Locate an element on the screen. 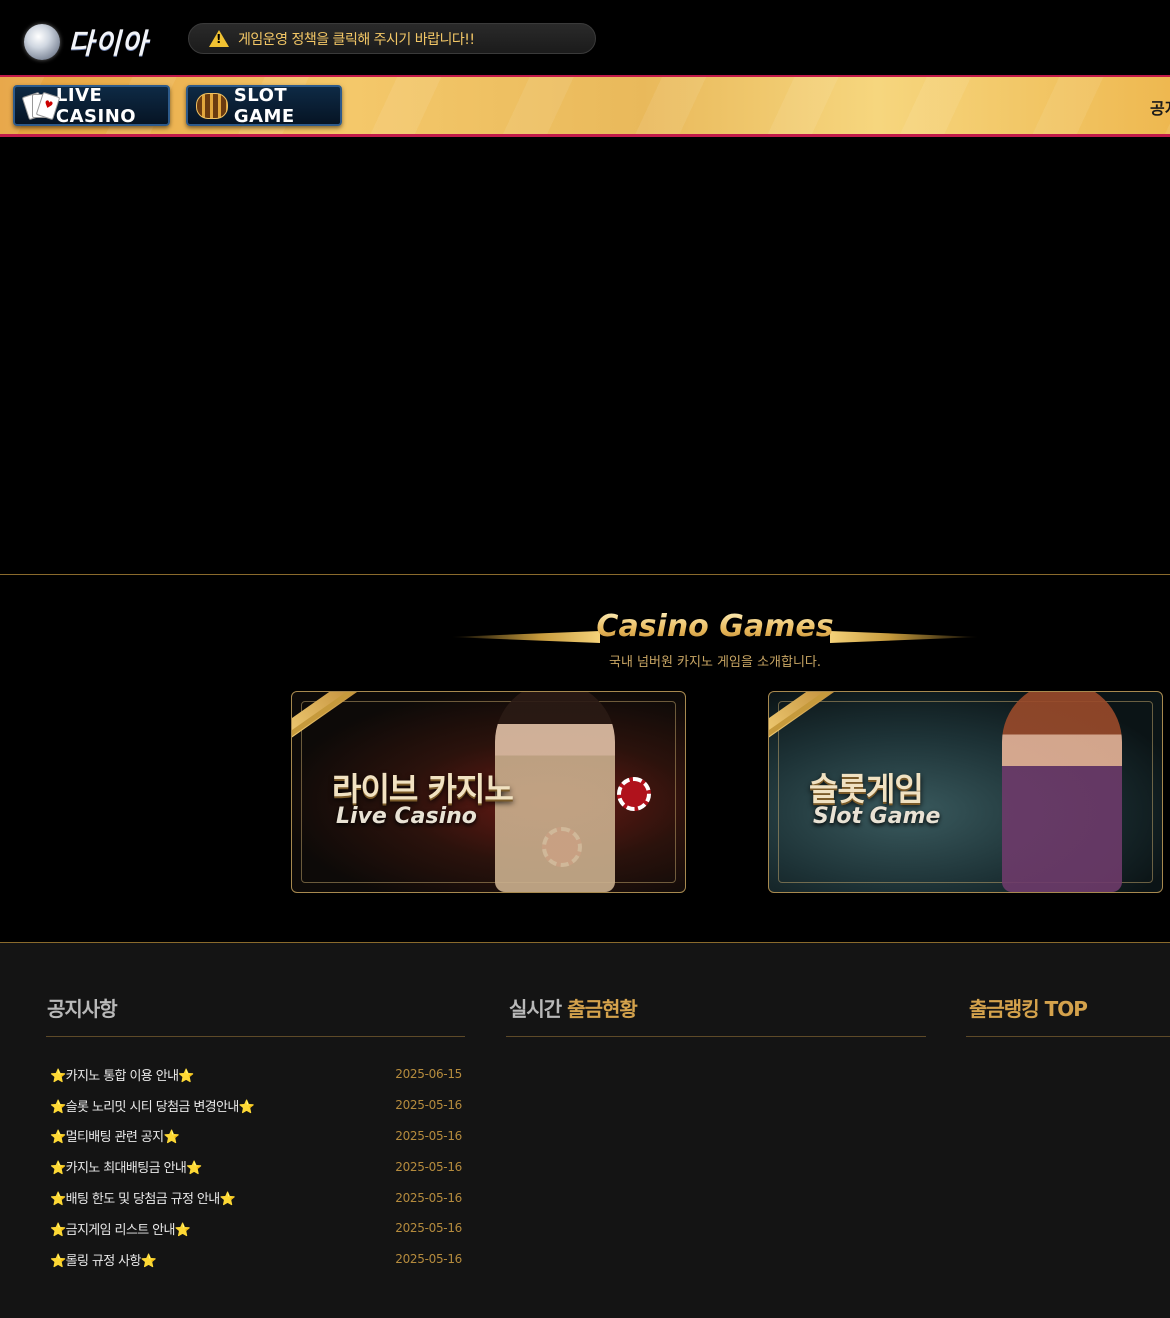  site-logo: 다이아 is located at coordinates (86, 42).